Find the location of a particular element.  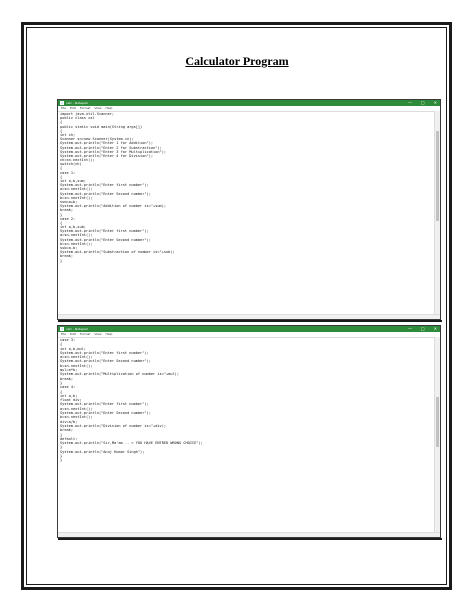

page-title: Calculator Program is located at coordinates (237, 61).